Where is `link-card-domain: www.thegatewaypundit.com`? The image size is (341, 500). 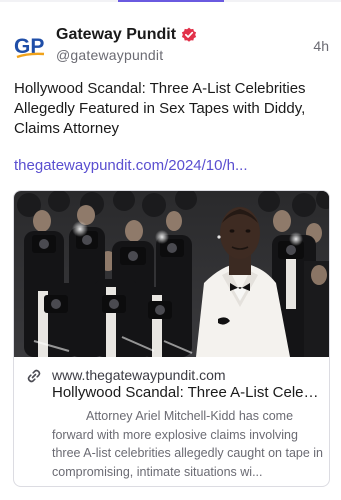 link-card-domain: www.thegatewaypundit.com is located at coordinates (139, 375).